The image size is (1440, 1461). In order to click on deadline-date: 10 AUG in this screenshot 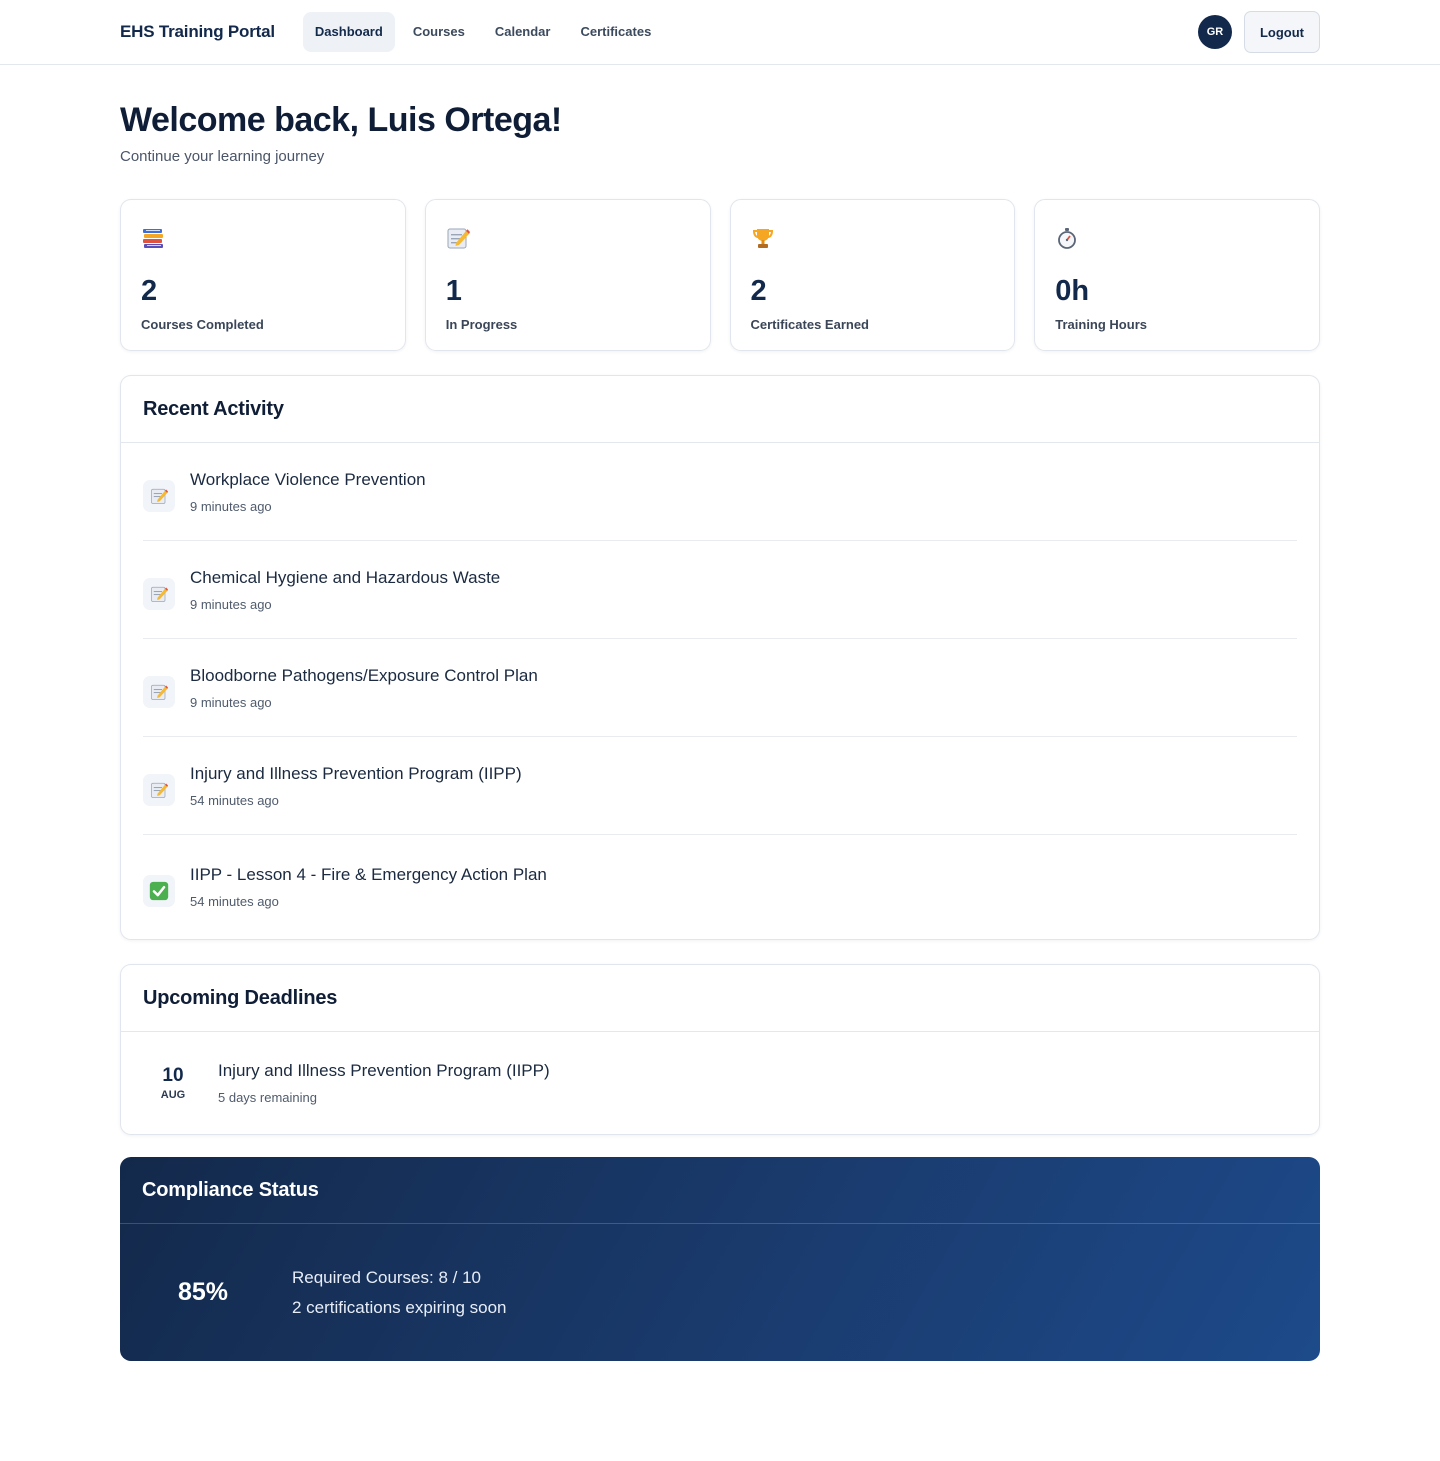, I will do `click(173, 1083)`.